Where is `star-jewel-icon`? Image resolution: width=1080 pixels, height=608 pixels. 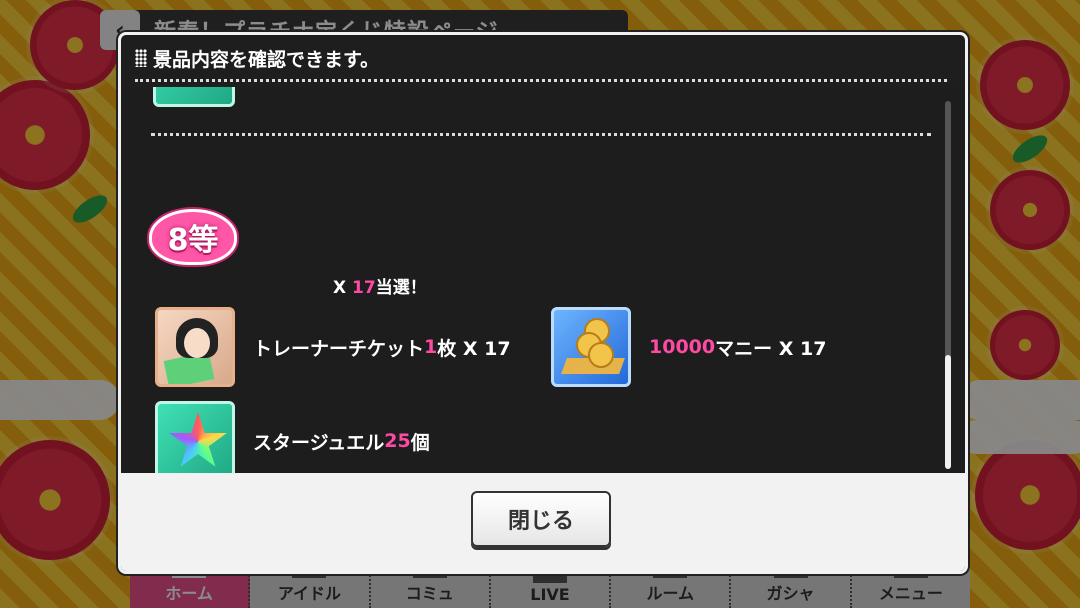 star-jewel-icon is located at coordinates (195, 437).